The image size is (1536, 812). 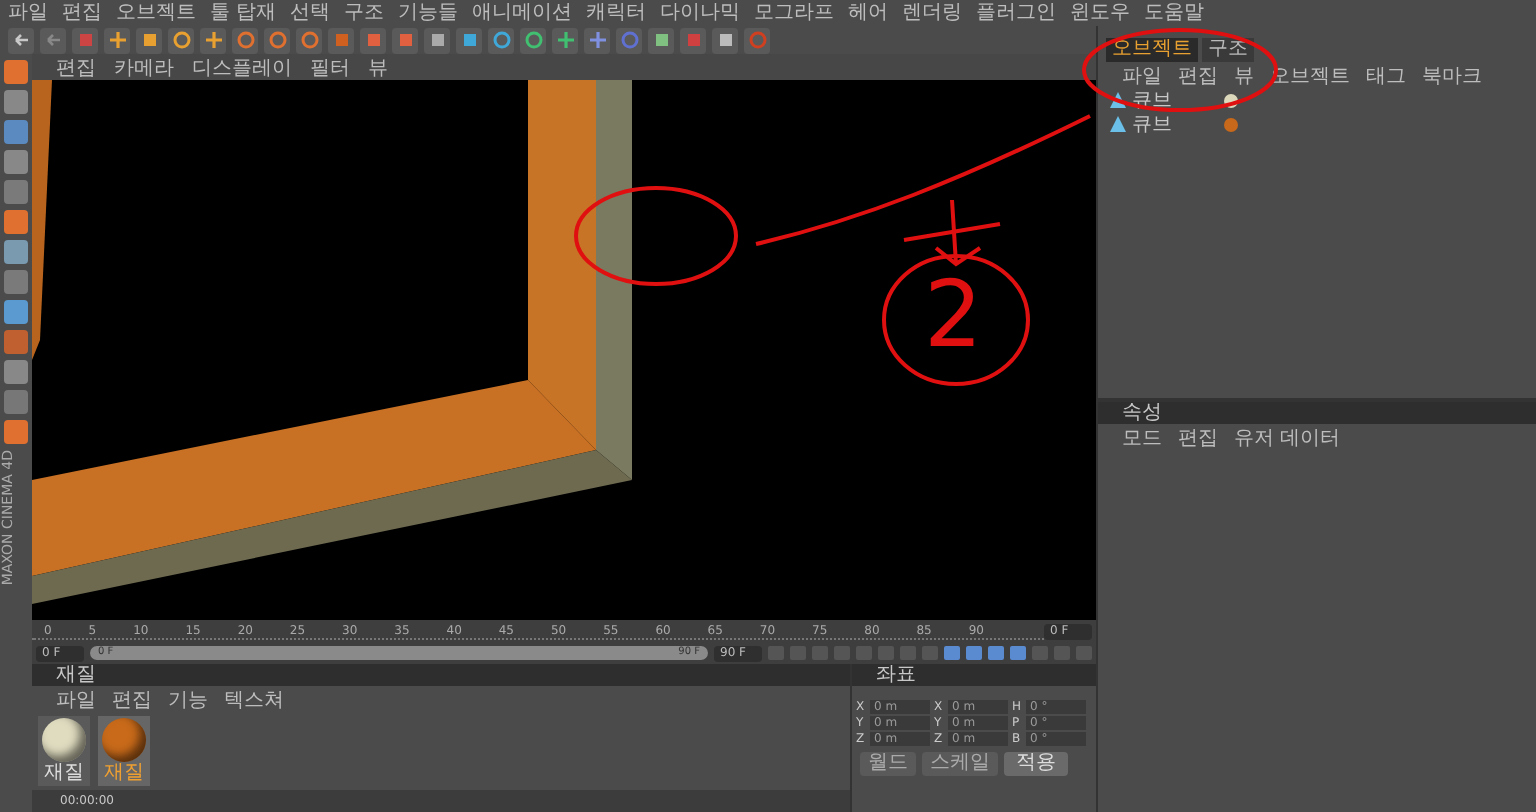 What do you see at coordinates (960, 764) in the screenshot?
I see `dropdown: 스케일` at bounding box center [960, 764].